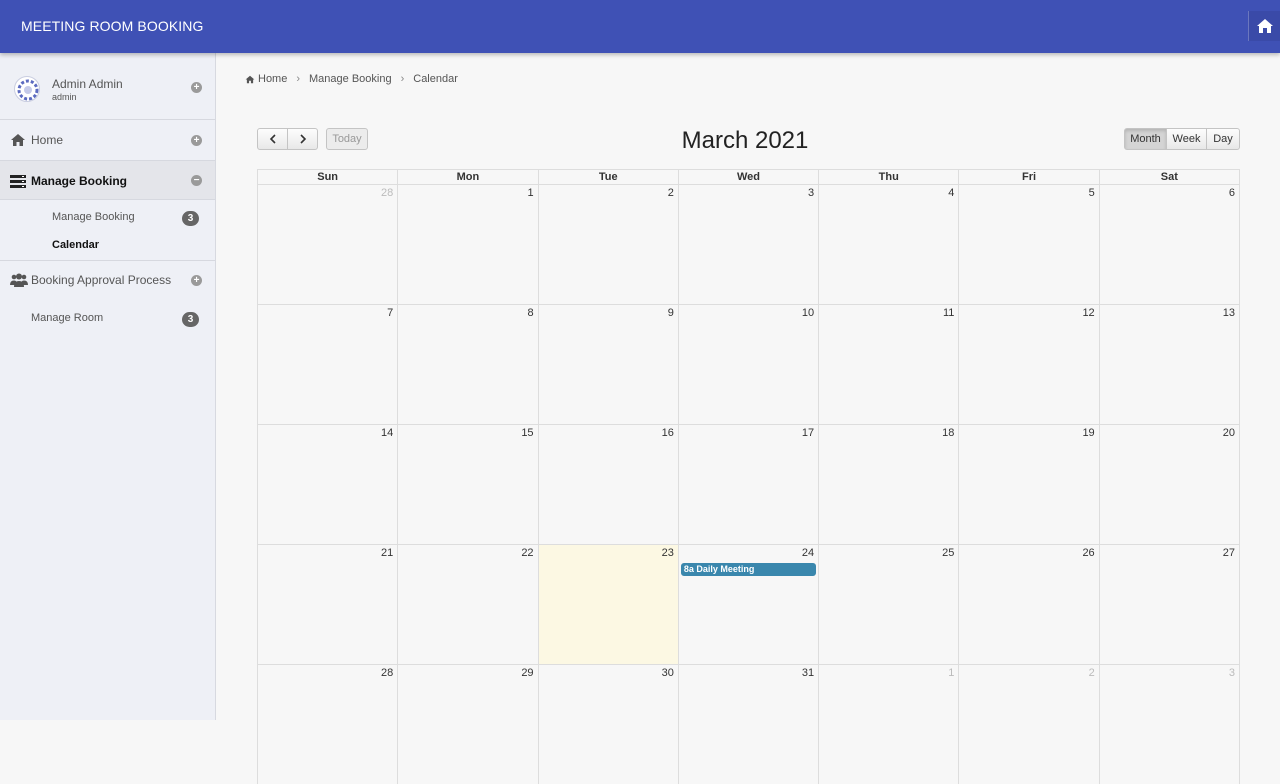 This screenshot has width=1280, height=784. What do you see at coordinates (196, 180) in the screenshot?
I see `collapse-minus-icon: −` at bounding box center [196, 180].